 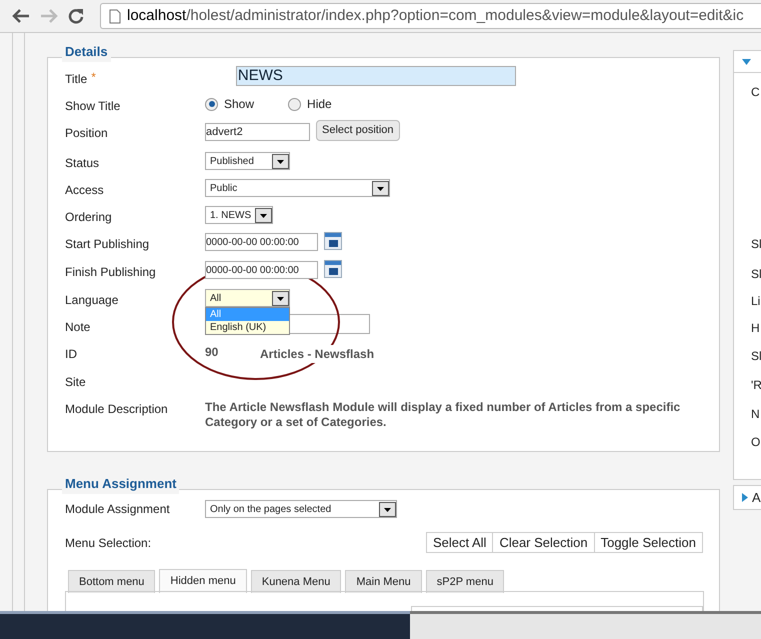 I want to click on field-label: Show Title, so click(x=93, y=106).